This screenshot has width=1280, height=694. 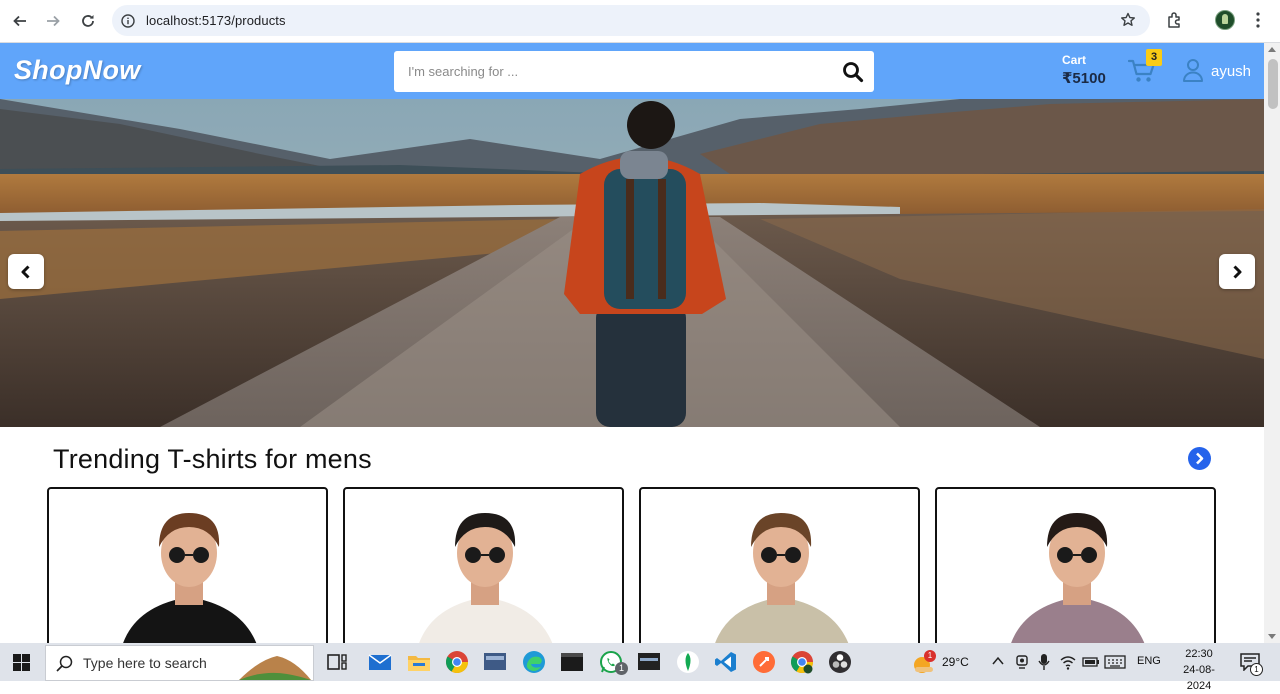 I want to click on back-button, so click(x=20, y=21).